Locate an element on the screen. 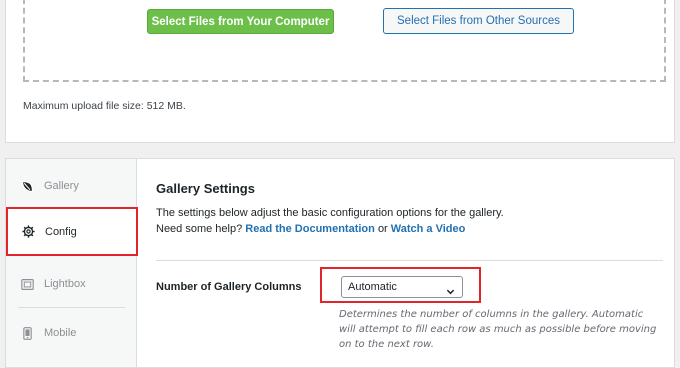 The width and height of the screenshot is (680, 368). chevron-down-icon is located at coordinates (450, 289).